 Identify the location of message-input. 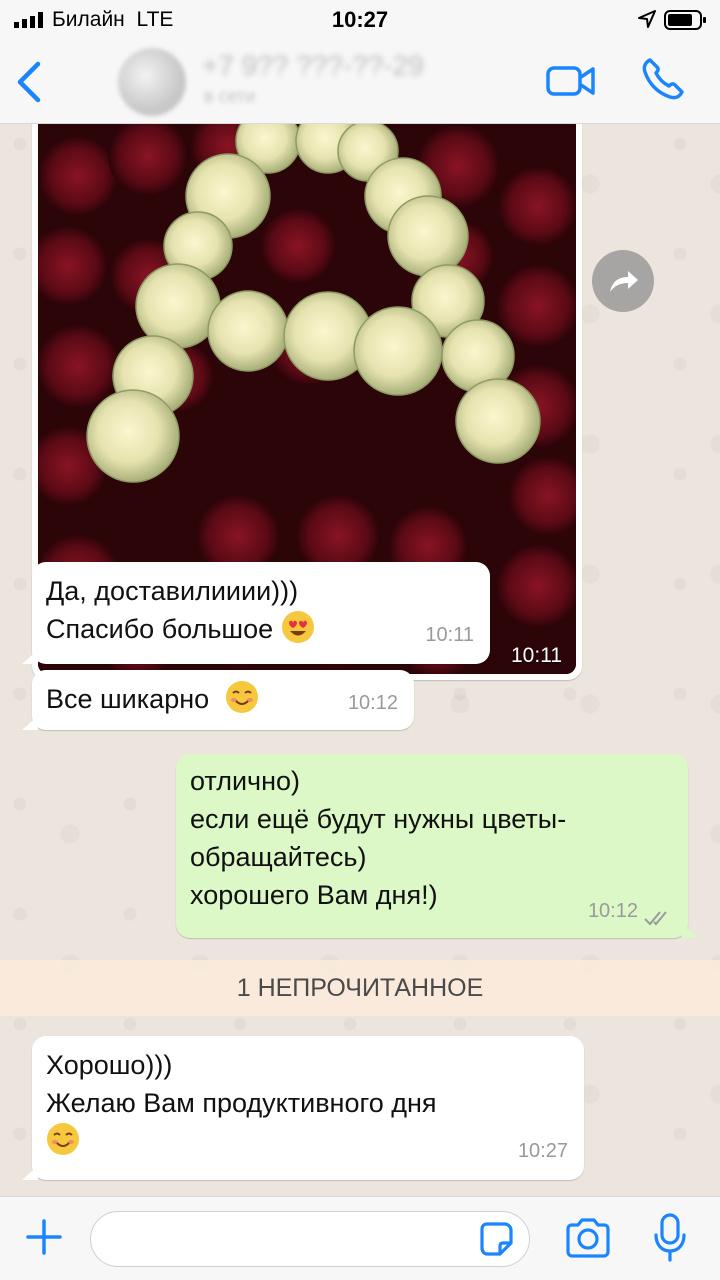
(310, 1239).